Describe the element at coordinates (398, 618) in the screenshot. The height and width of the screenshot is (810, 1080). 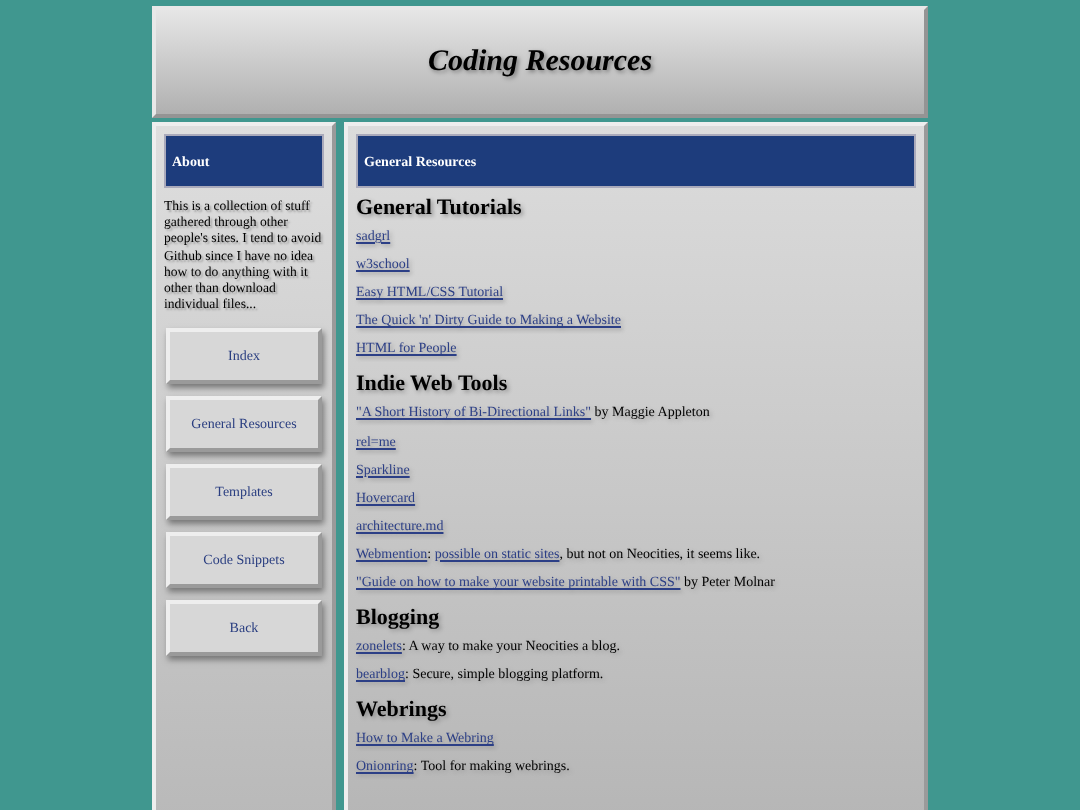
I see `section-title: Blogging` at that location.